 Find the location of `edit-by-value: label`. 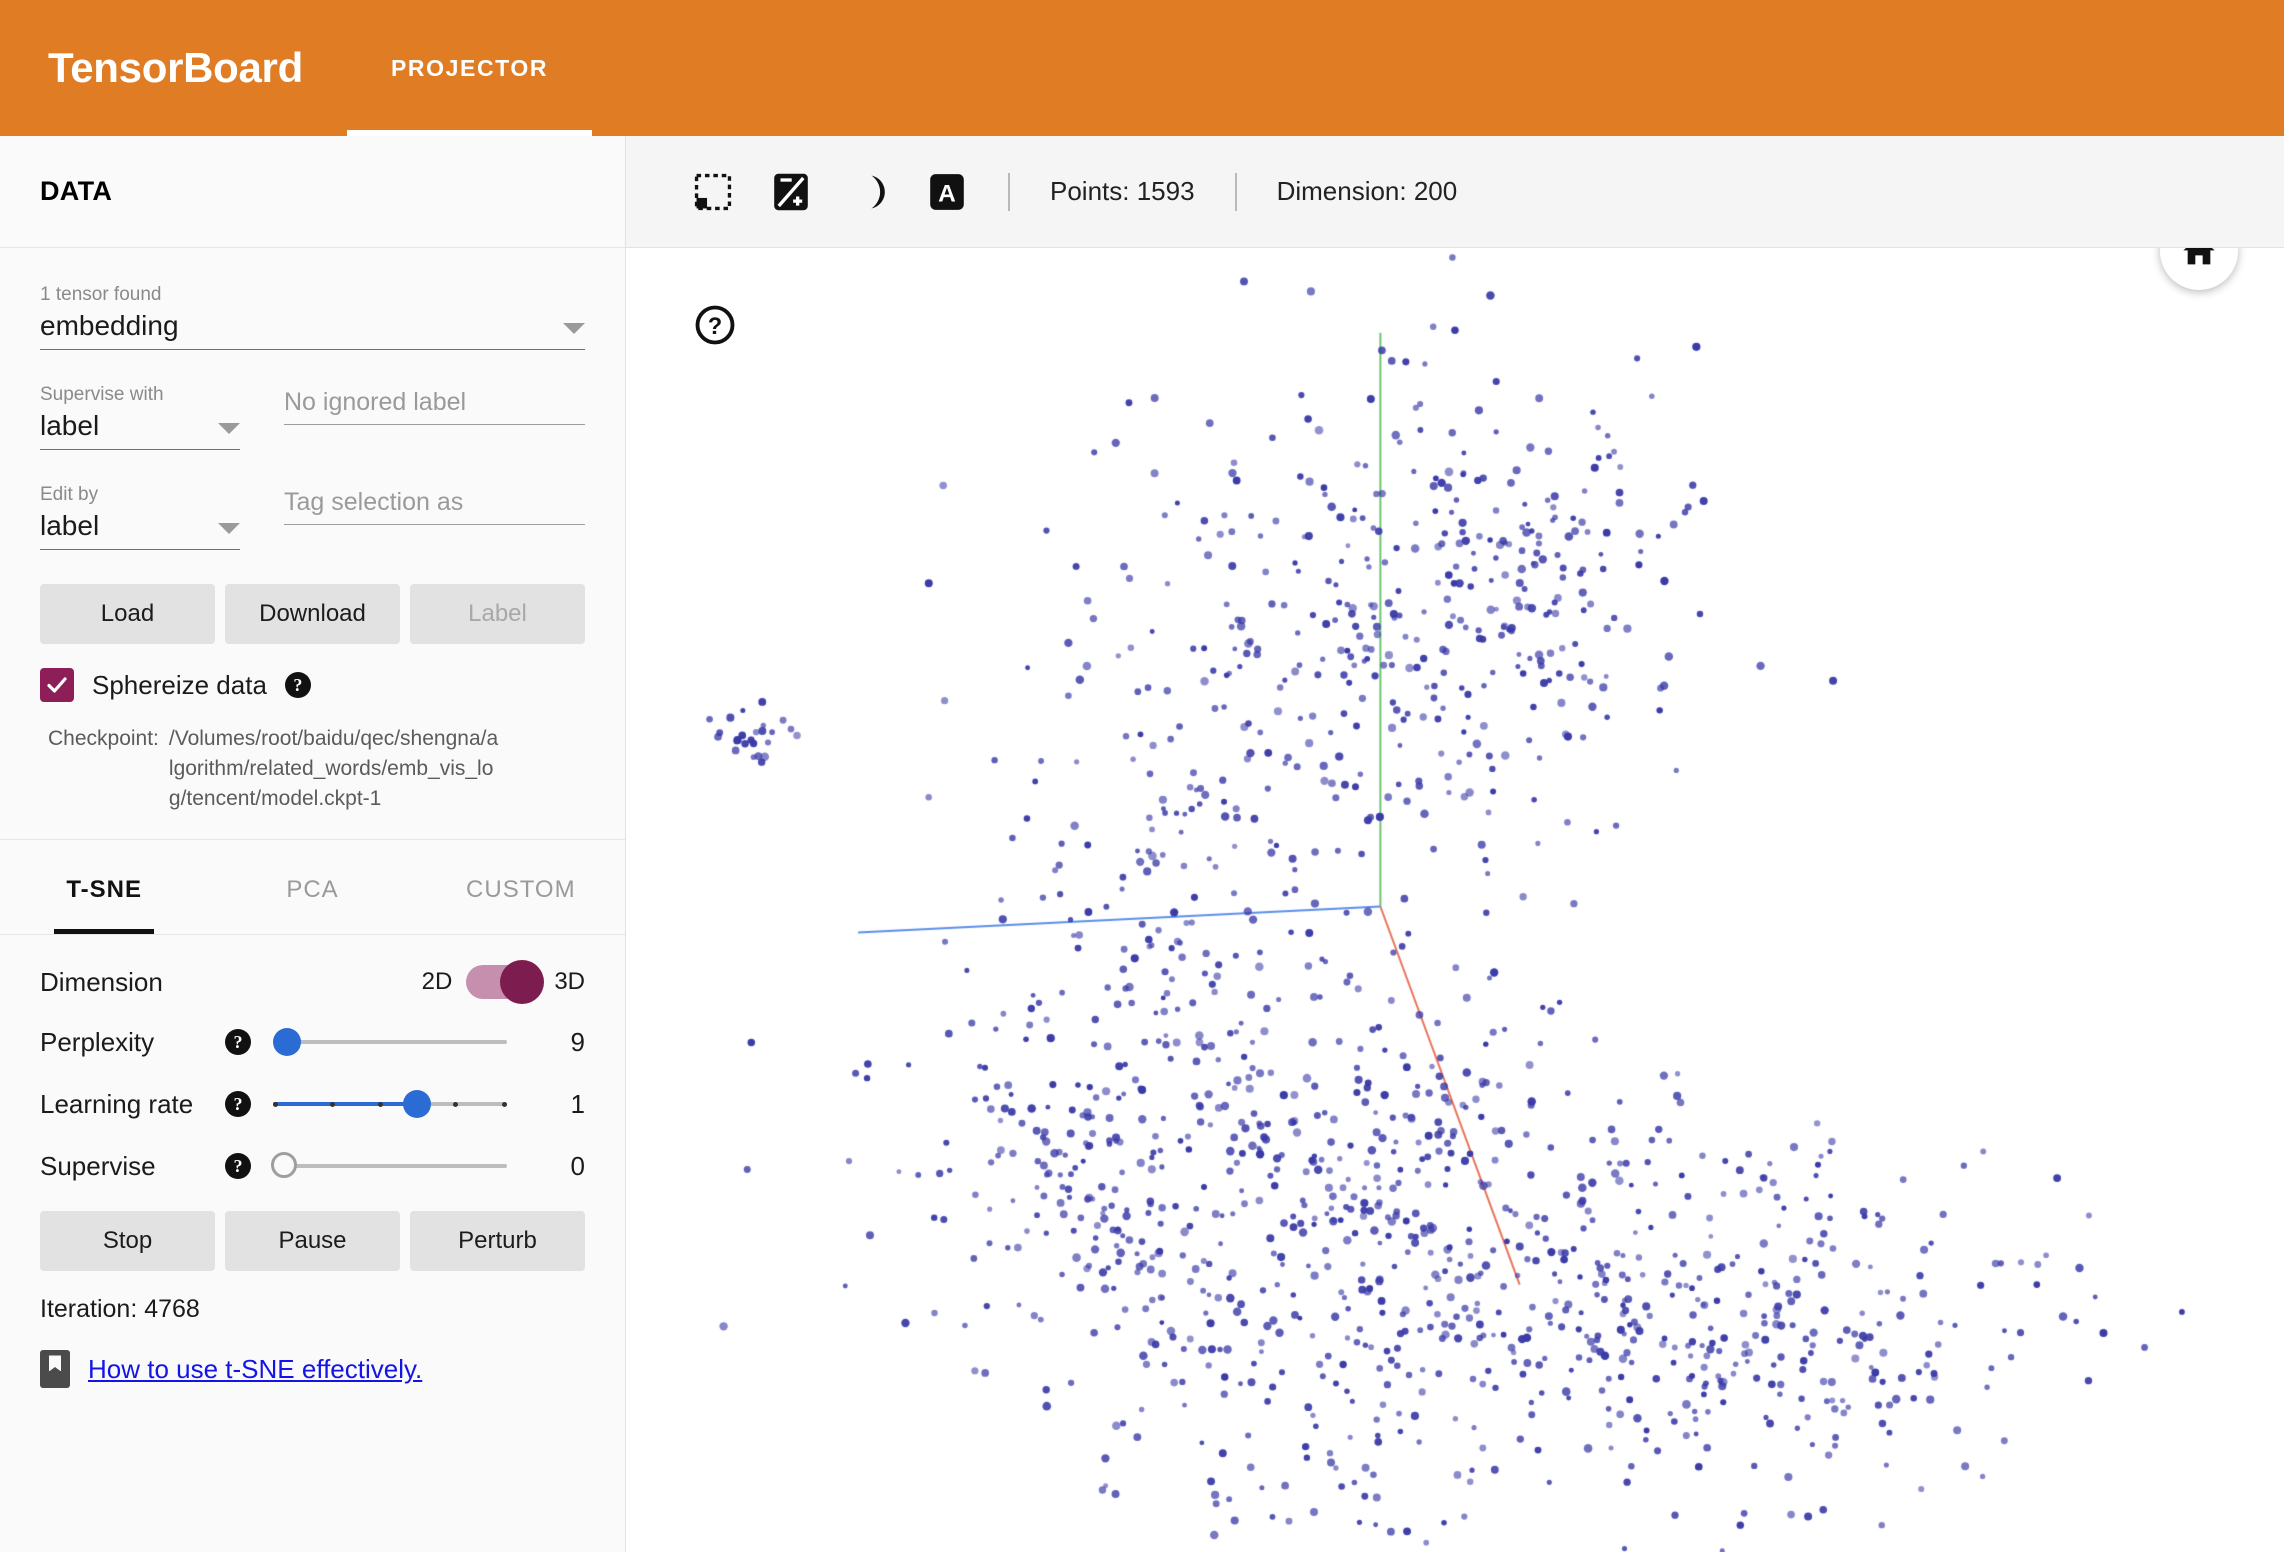

edit-by-value: label is located at coordinates (70, 525).